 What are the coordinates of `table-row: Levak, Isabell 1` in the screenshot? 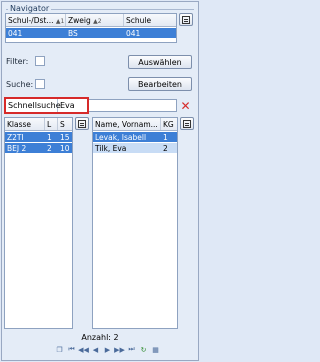 It's located at (135, 137).